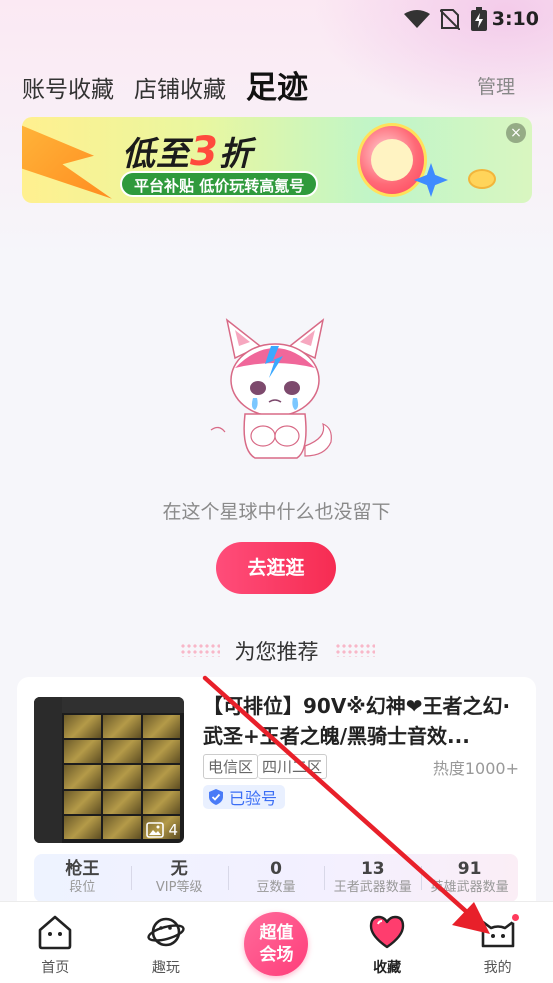 Image resolution: width=553 pixels, height=983 pixels. Describe the element at coordinates (372, 869) in the screenshot. I see `stat-value: 13` at that location.